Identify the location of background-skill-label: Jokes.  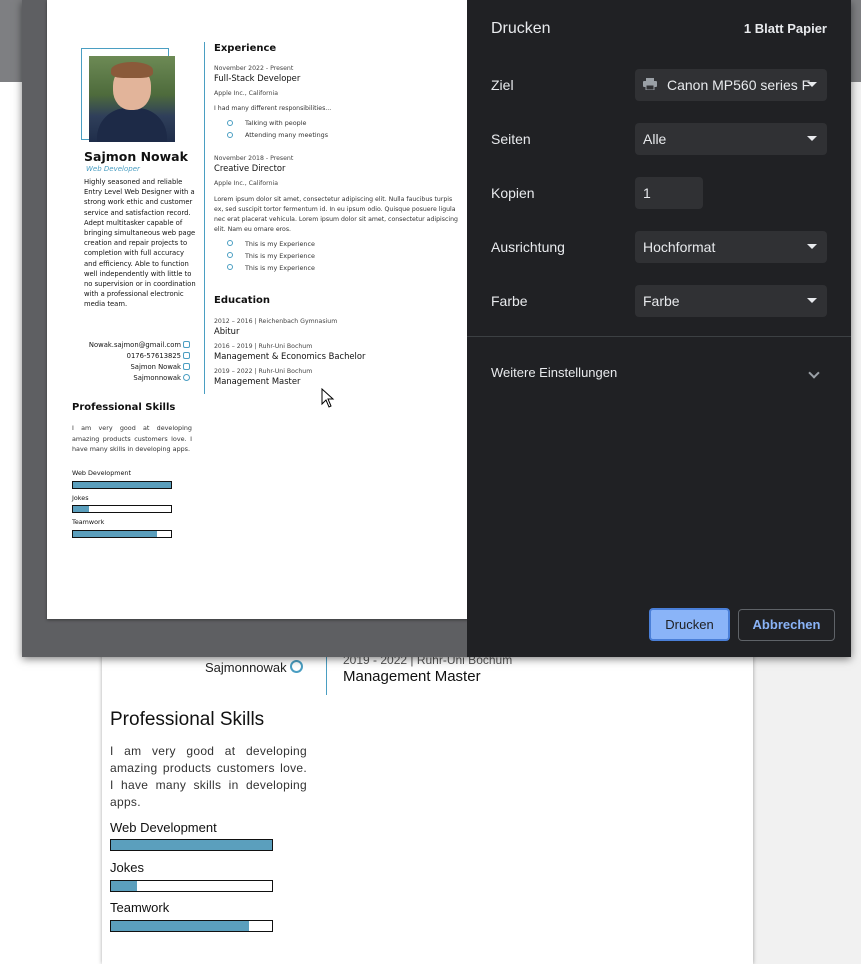
(127, 867).